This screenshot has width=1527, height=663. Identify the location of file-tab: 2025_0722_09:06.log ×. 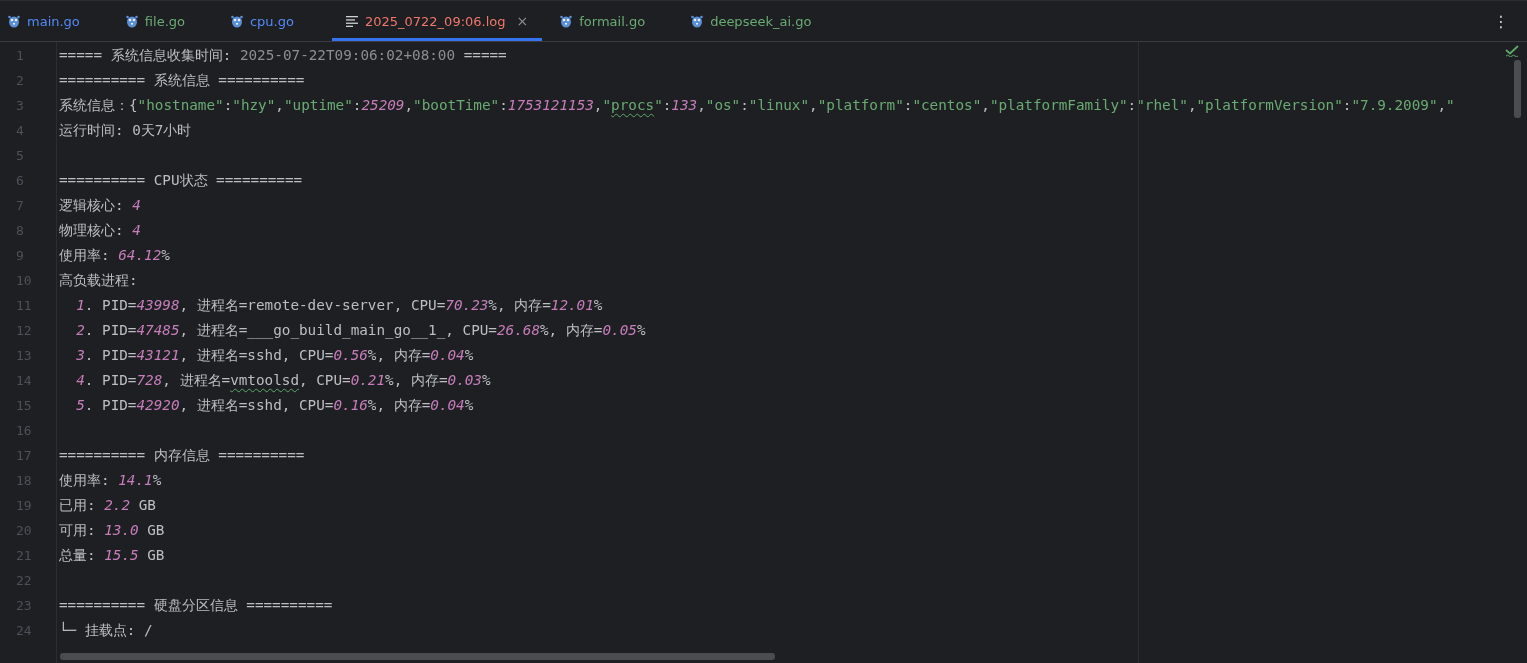
(437, 21).